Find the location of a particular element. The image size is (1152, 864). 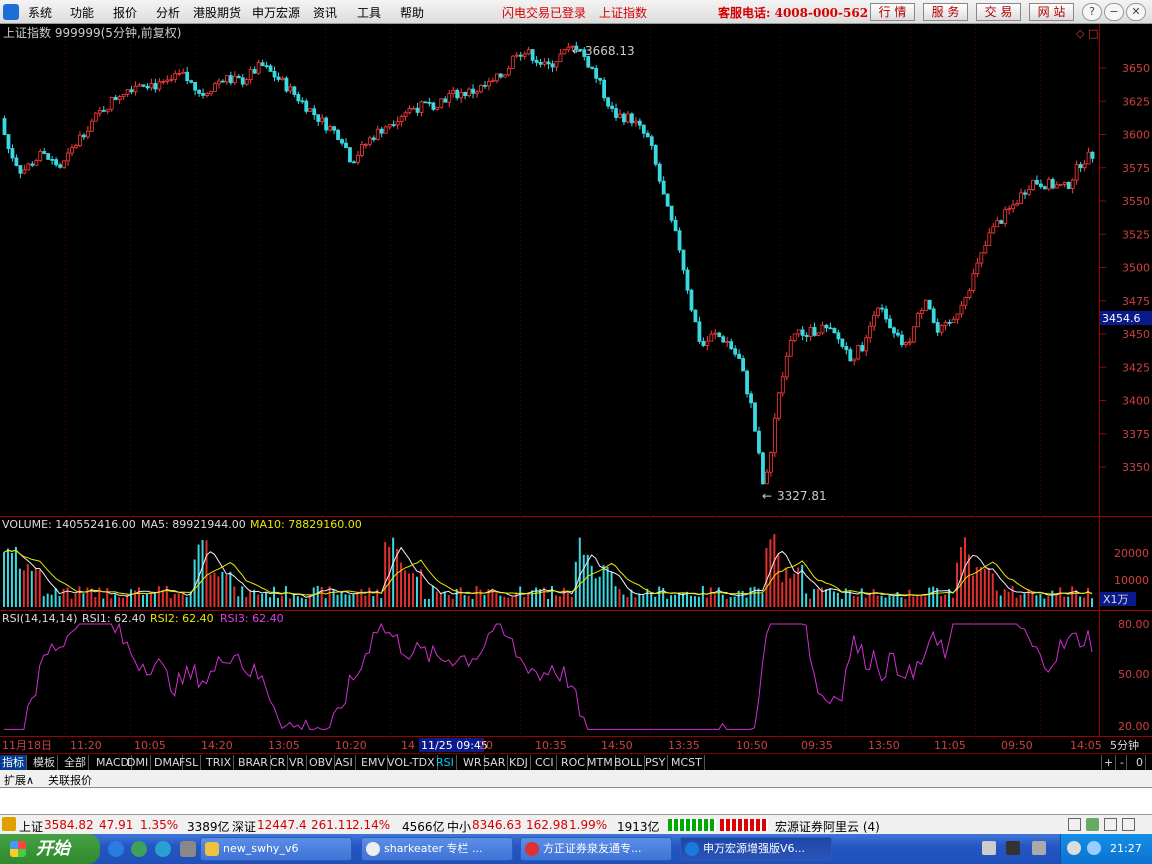

menu-quote: 报价 is located at coordinates (125, 12).